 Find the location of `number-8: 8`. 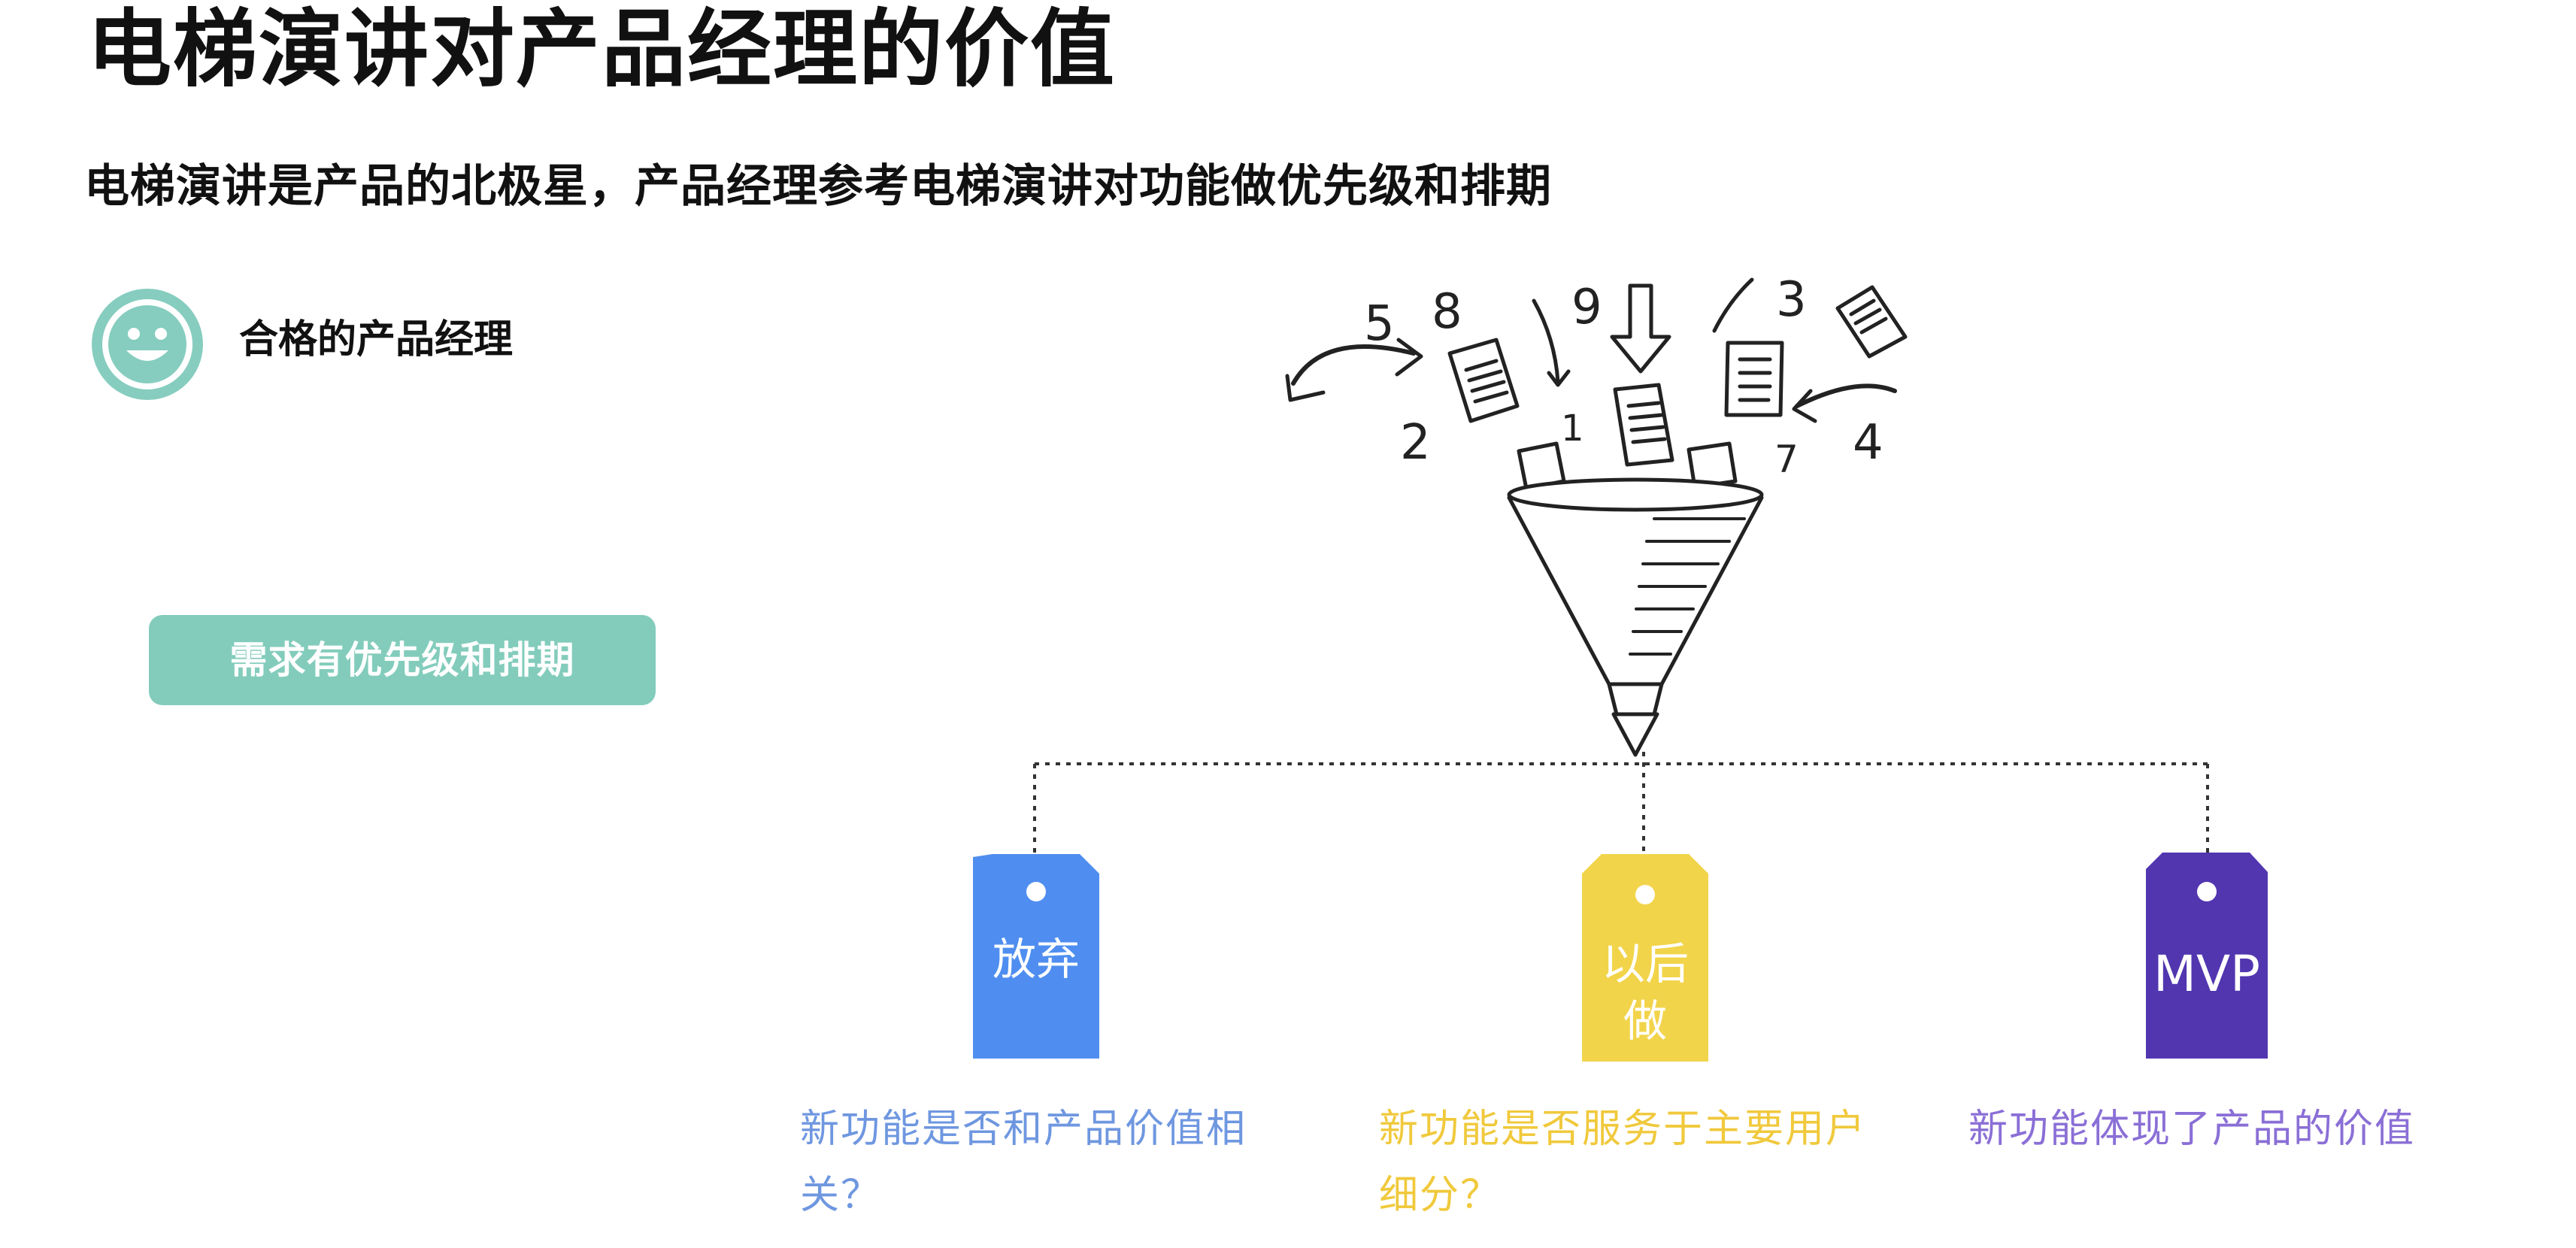

number-8: 8 is located at coordinates (1447, 312).